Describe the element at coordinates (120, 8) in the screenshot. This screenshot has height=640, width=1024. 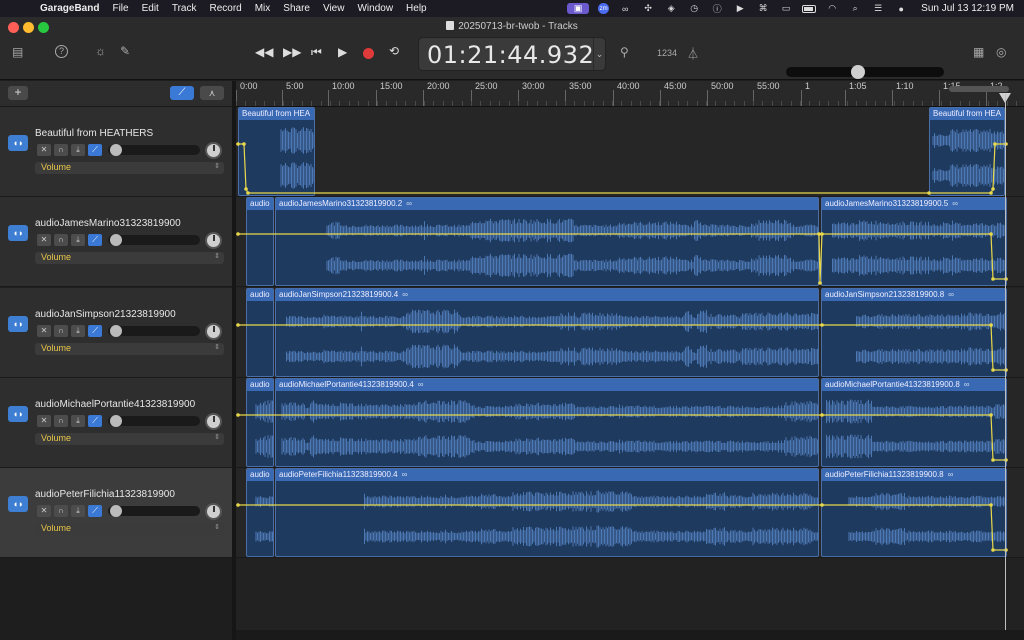
I see `menu-file: File` at that location.